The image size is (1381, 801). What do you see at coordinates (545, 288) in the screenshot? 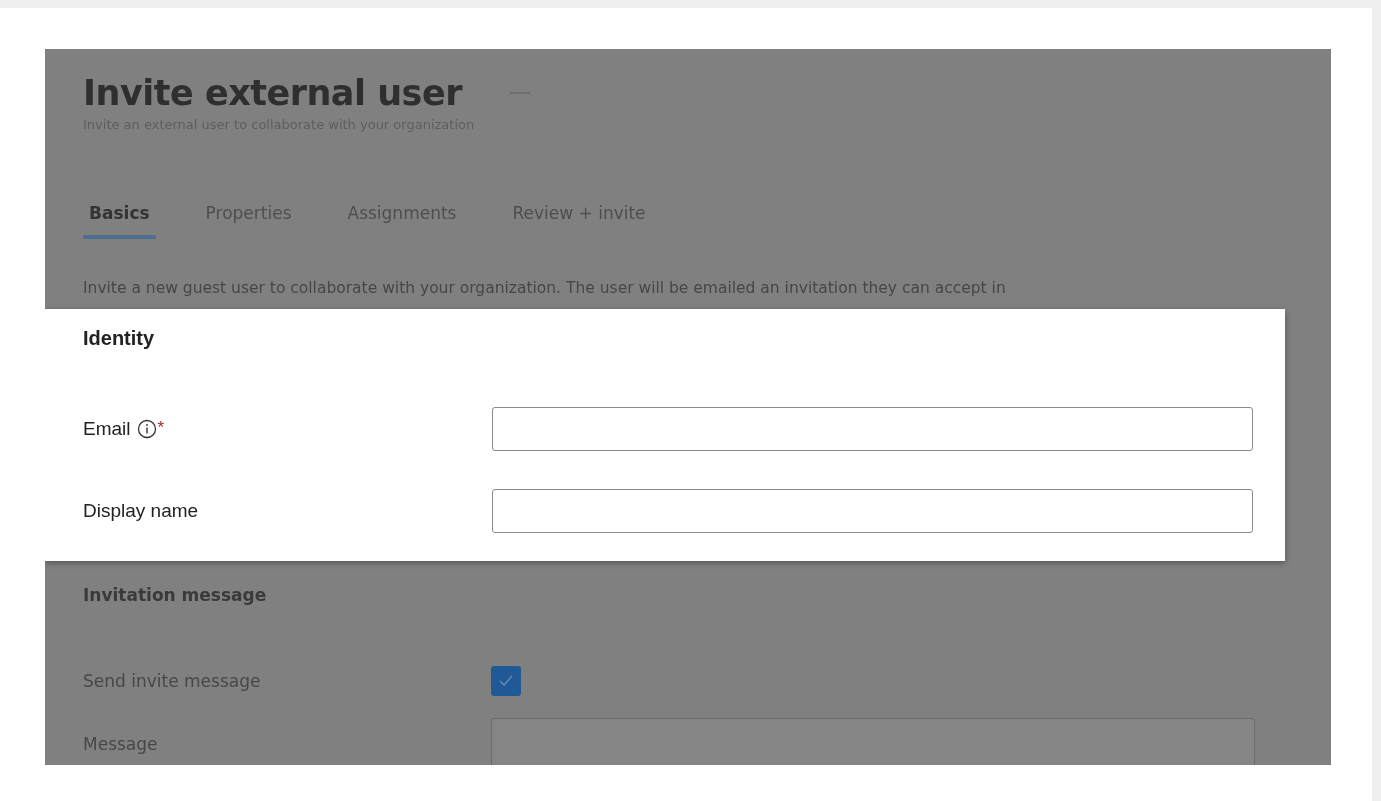
I see `description-text: Invite a new guest user to collaborate with your organization. The user will be emailed an invitation they can accept in` at bounding box center [545, 288].